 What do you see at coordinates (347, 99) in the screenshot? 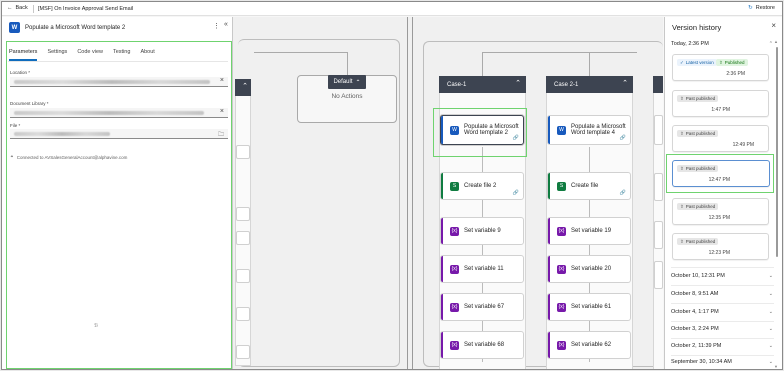
I see `default-case-card: Default ⌃ No Actions` at bounding box center [347, 99].